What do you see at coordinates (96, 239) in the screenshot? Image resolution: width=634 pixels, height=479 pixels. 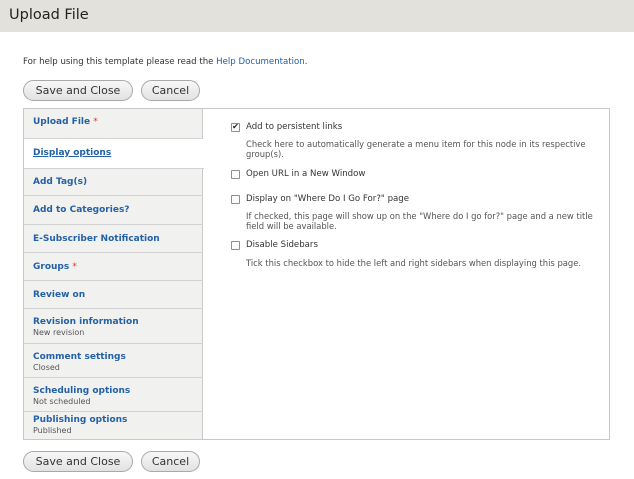 I see `tab-e-subscriber-notification-label: E-Subscriber Notification` at bounding box center [96, 239].